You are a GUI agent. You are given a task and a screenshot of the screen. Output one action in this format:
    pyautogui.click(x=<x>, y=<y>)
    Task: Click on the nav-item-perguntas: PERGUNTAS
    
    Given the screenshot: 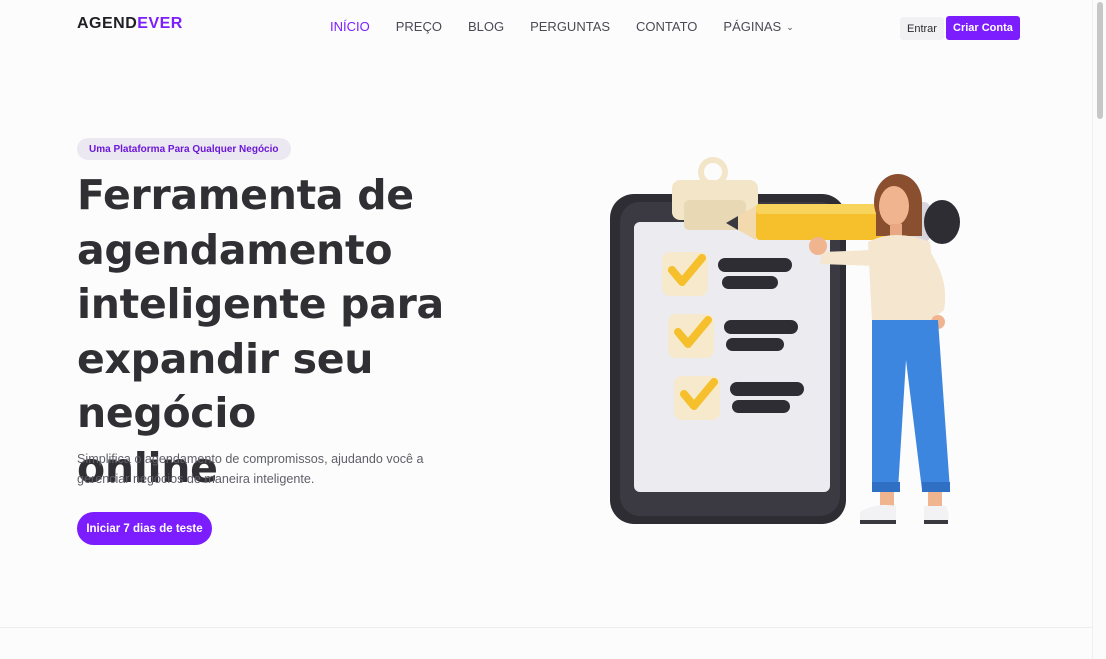 What is the action you would take?
    pyautogui.click(x=570, y=26)
    